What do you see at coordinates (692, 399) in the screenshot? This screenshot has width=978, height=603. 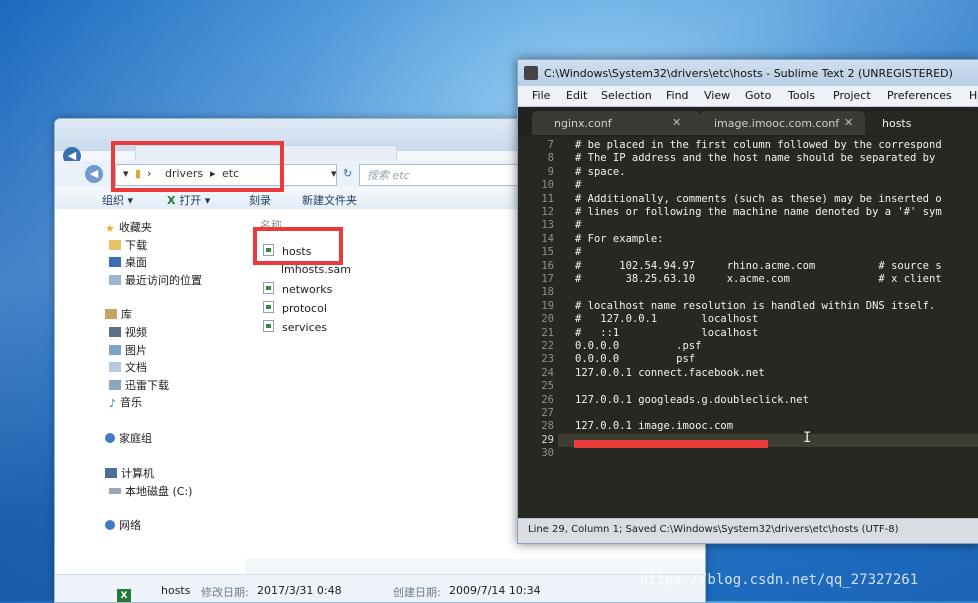 I see `code-line: 127.0.0.1 googleads.g.doubleclick.net` at bounding box center [692, 399].